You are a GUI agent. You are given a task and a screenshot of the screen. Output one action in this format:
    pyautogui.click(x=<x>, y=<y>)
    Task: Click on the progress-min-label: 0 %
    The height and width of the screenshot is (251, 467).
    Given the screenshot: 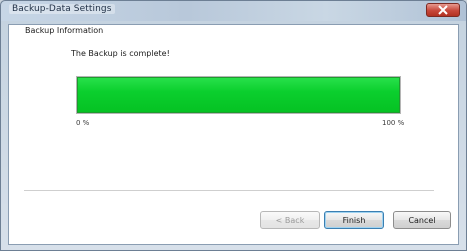 What is the action you would take?
    pyautogui.click(x=83, y=123)
    